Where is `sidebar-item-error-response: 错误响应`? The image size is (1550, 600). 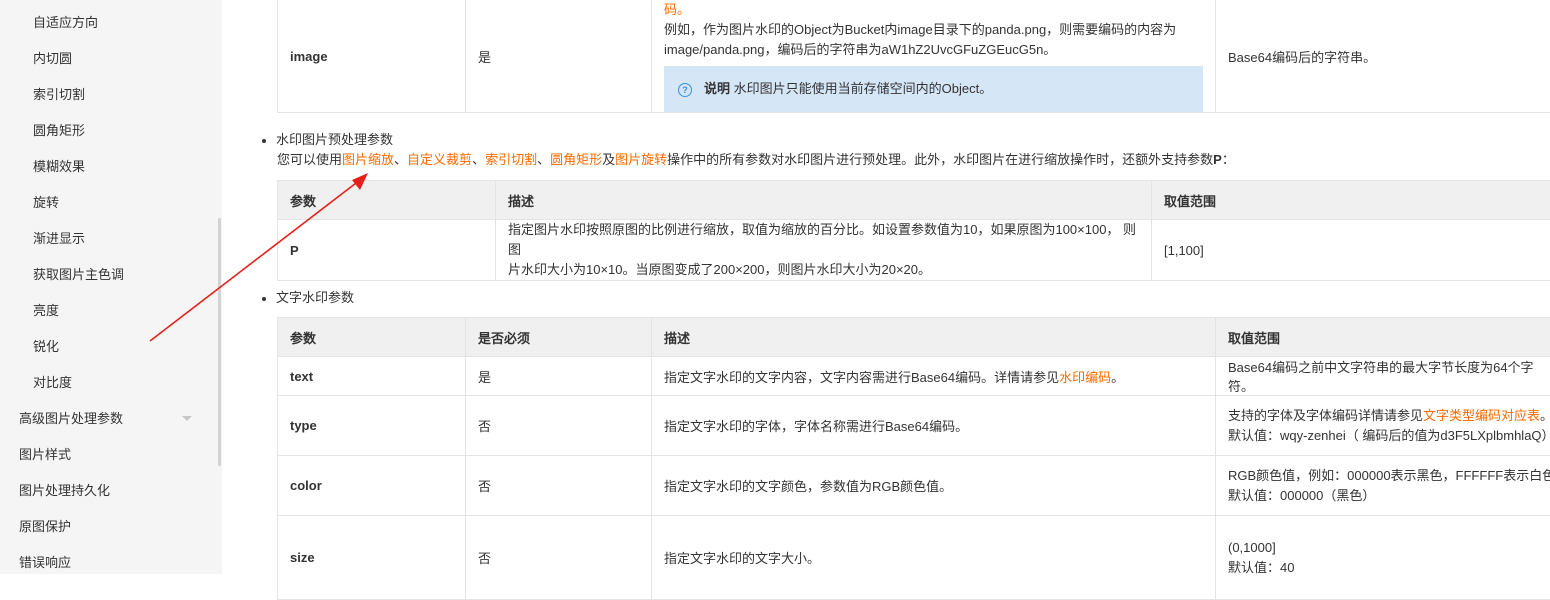
sidebar-item-error-response: 错误响应 is located at coordinates (109, 563).